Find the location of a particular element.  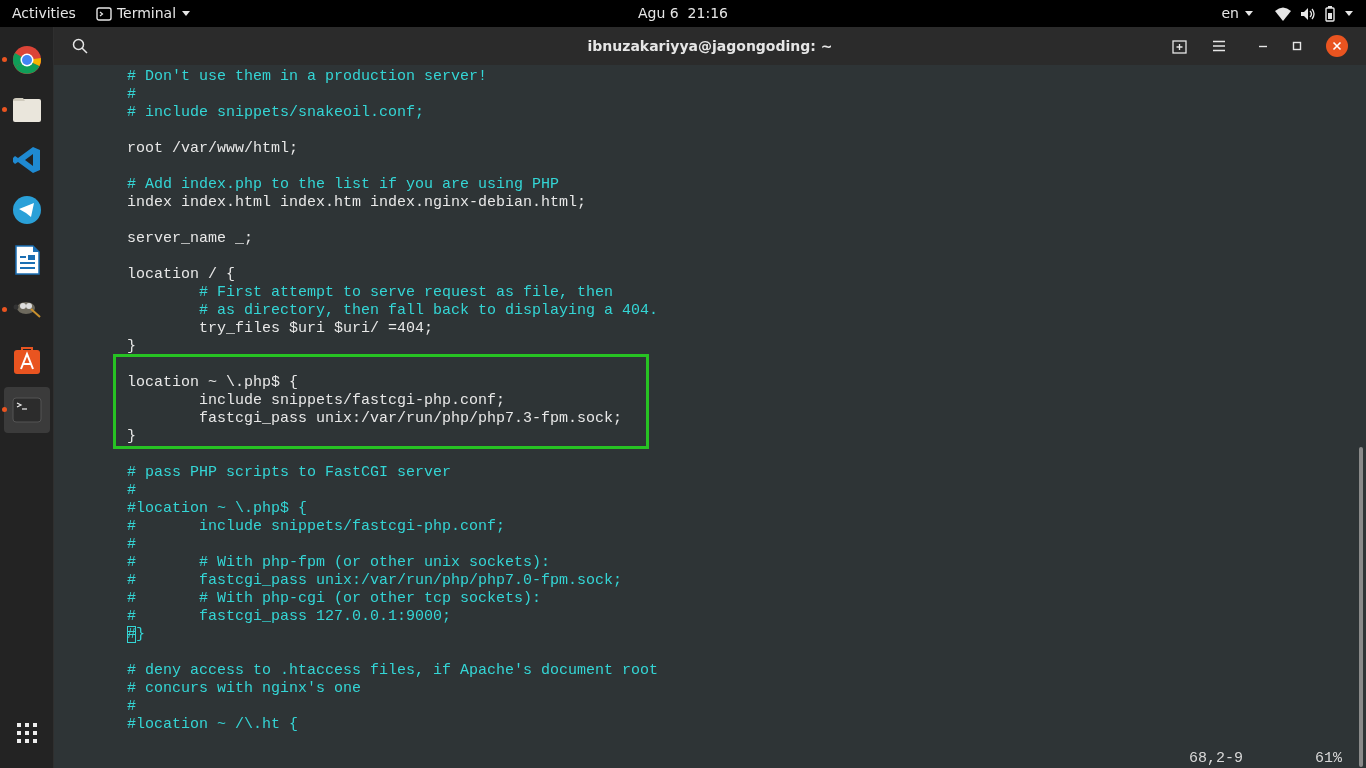

paper-plane-icon is located at coordinates (27, 210).